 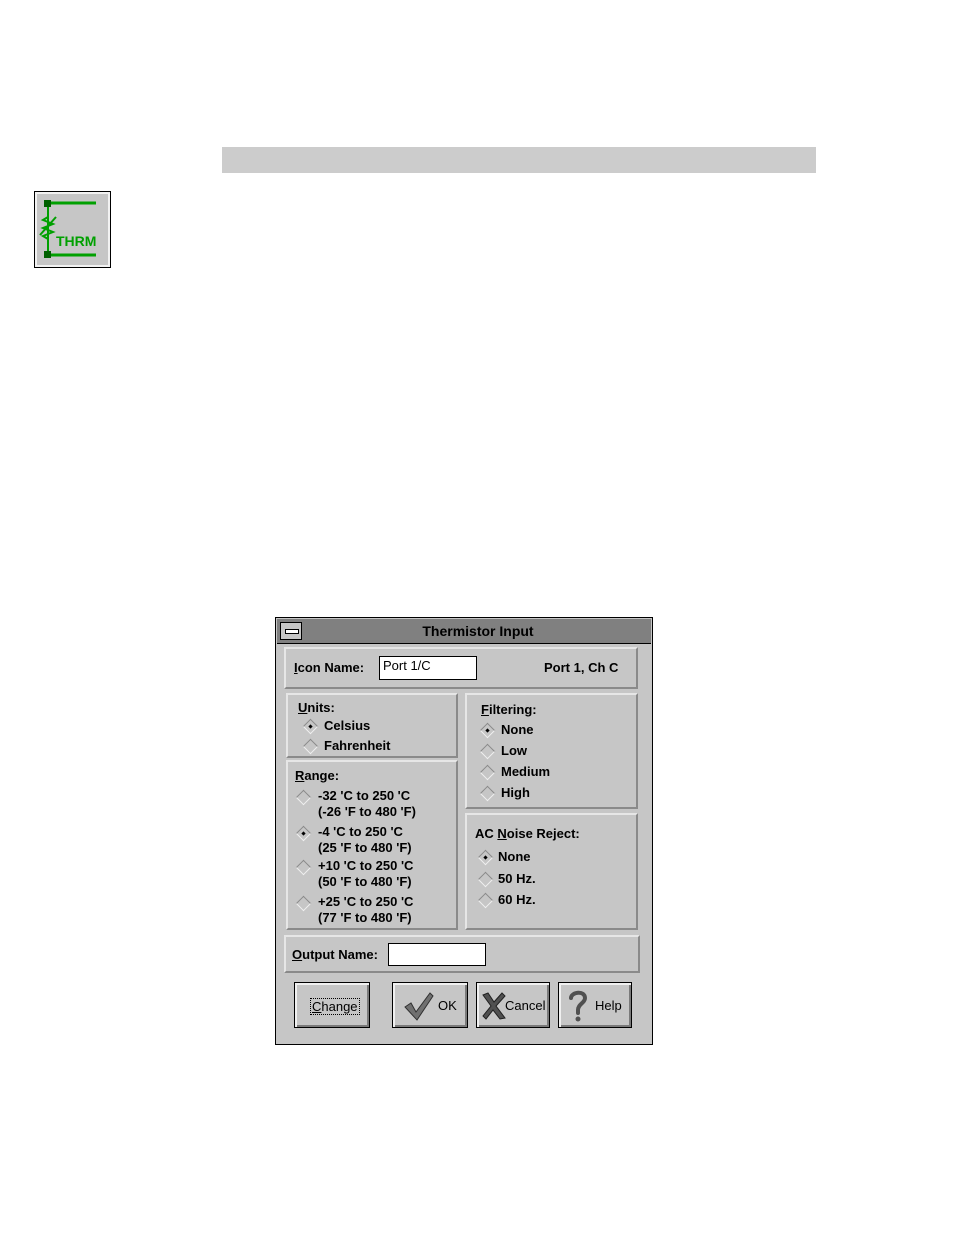 I want to click on radio-filter-low, so click(x=487, y=751).